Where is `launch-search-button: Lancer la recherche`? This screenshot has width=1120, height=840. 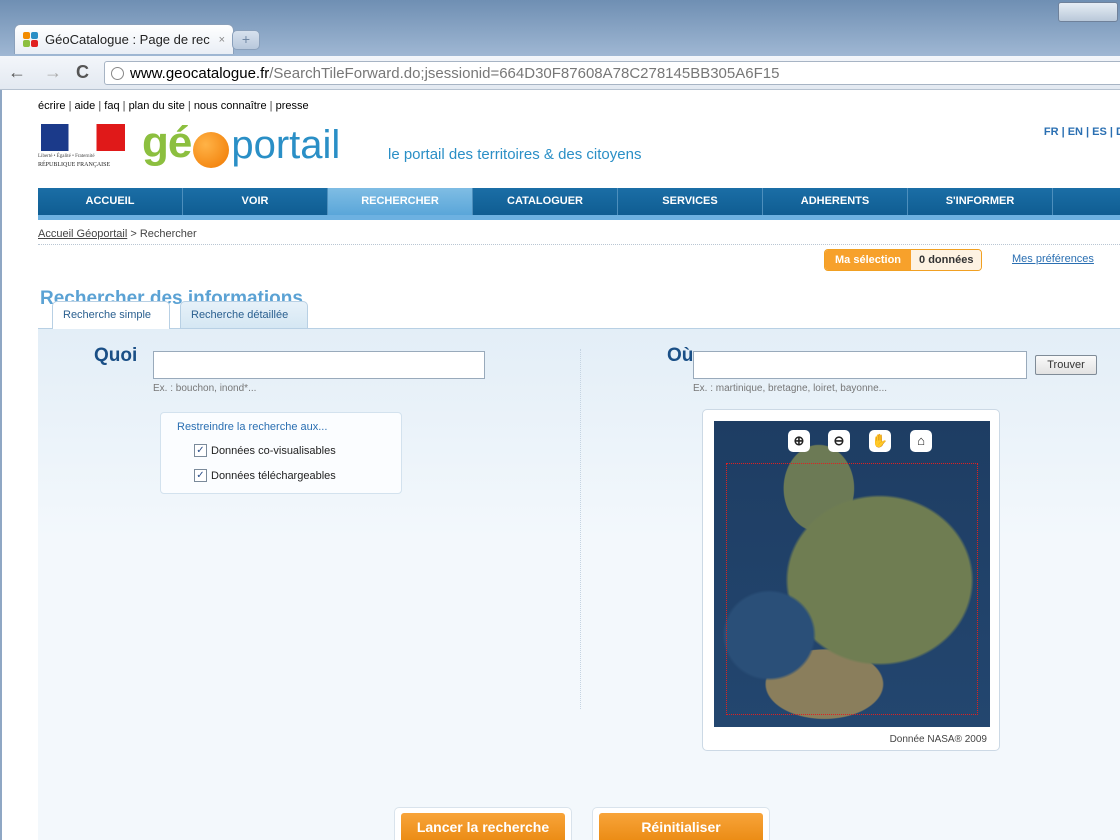 launch-search-button: Lancer la recherche is located at coordinates (483, 826).